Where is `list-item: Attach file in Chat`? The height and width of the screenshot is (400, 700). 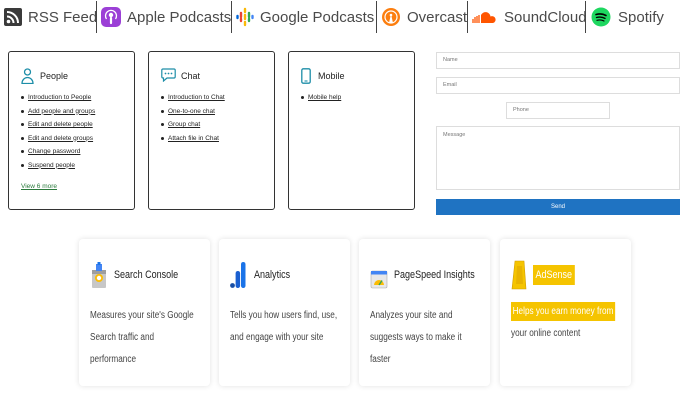 list-item: Attach file in Chat is located at coordinates (212, 138).